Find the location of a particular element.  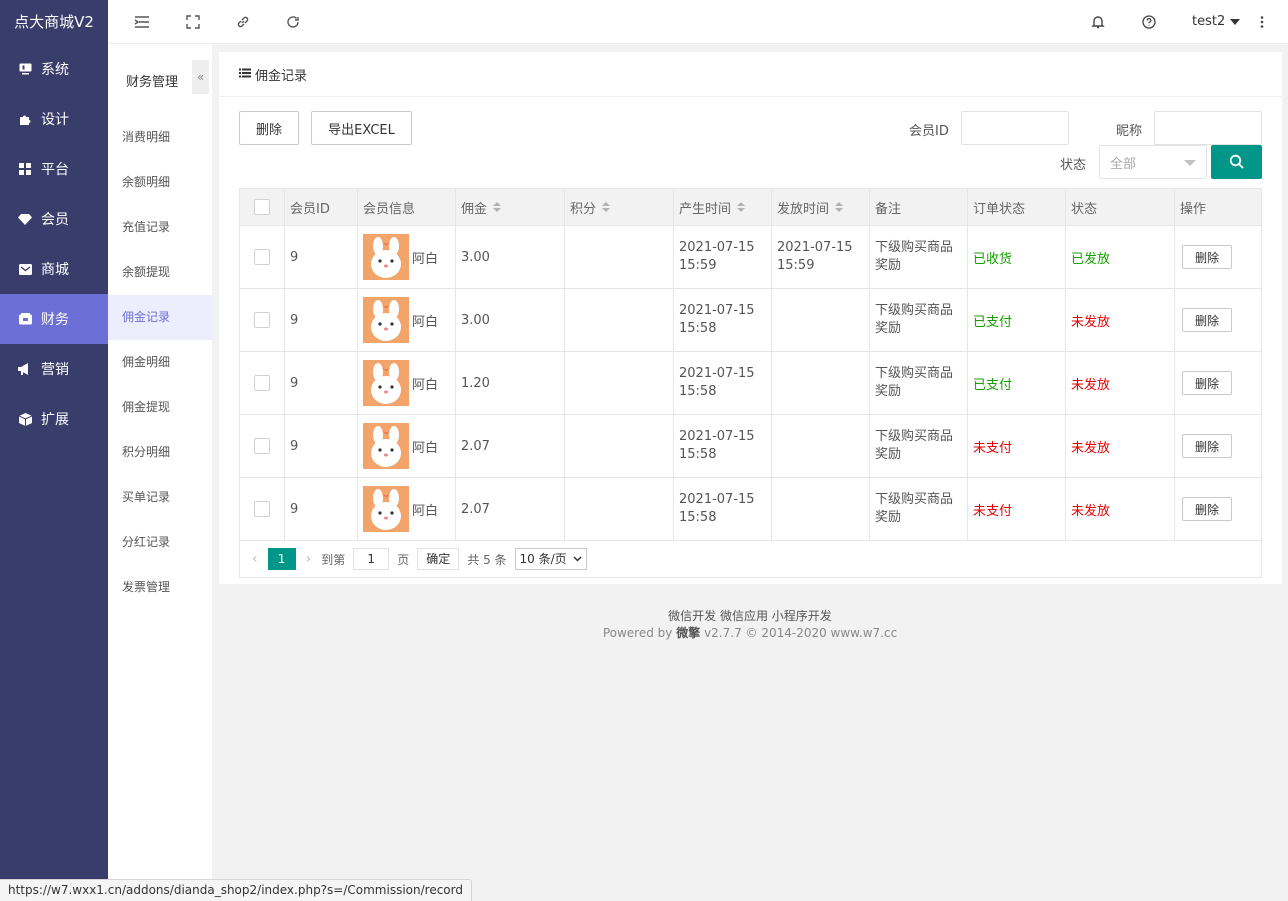

bell-icon is located at coordinates (1098, 22).